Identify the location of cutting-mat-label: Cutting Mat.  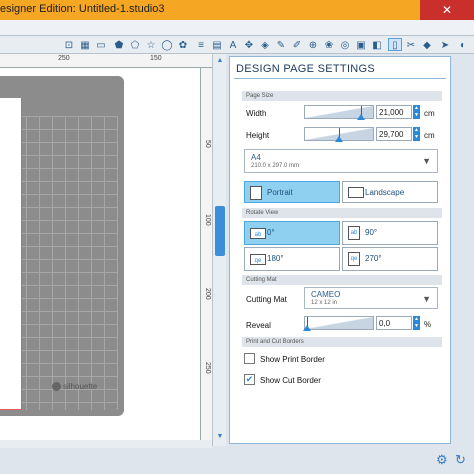
(266, 299).